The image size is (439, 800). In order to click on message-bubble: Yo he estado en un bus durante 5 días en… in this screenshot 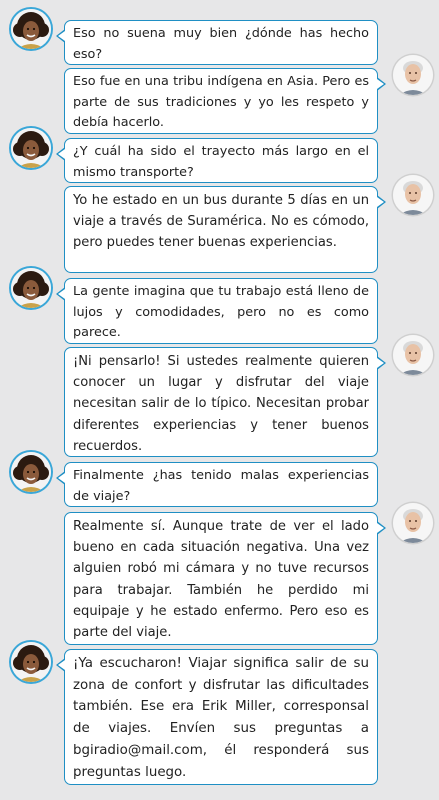, I will do `click(225, 229)`.